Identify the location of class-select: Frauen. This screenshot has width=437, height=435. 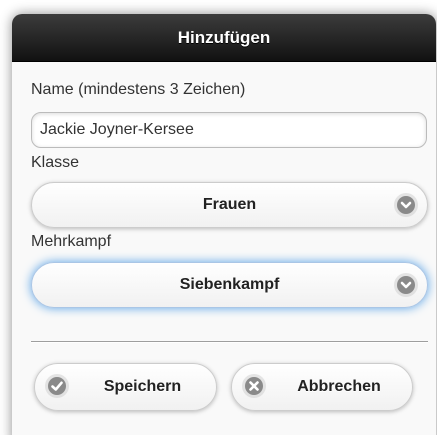
(229, 205).